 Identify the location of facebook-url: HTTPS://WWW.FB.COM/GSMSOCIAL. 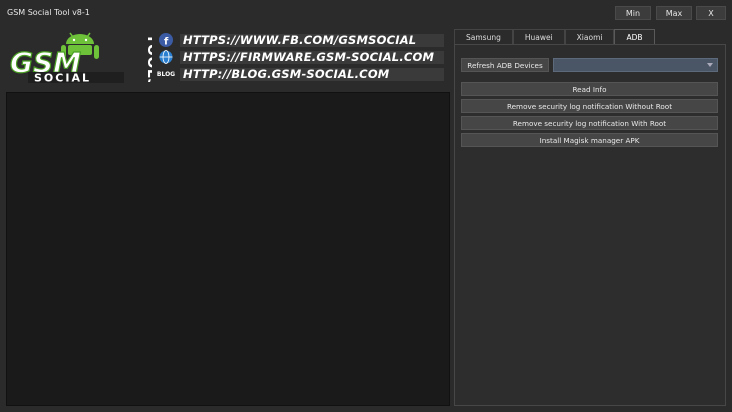
(312, 40).